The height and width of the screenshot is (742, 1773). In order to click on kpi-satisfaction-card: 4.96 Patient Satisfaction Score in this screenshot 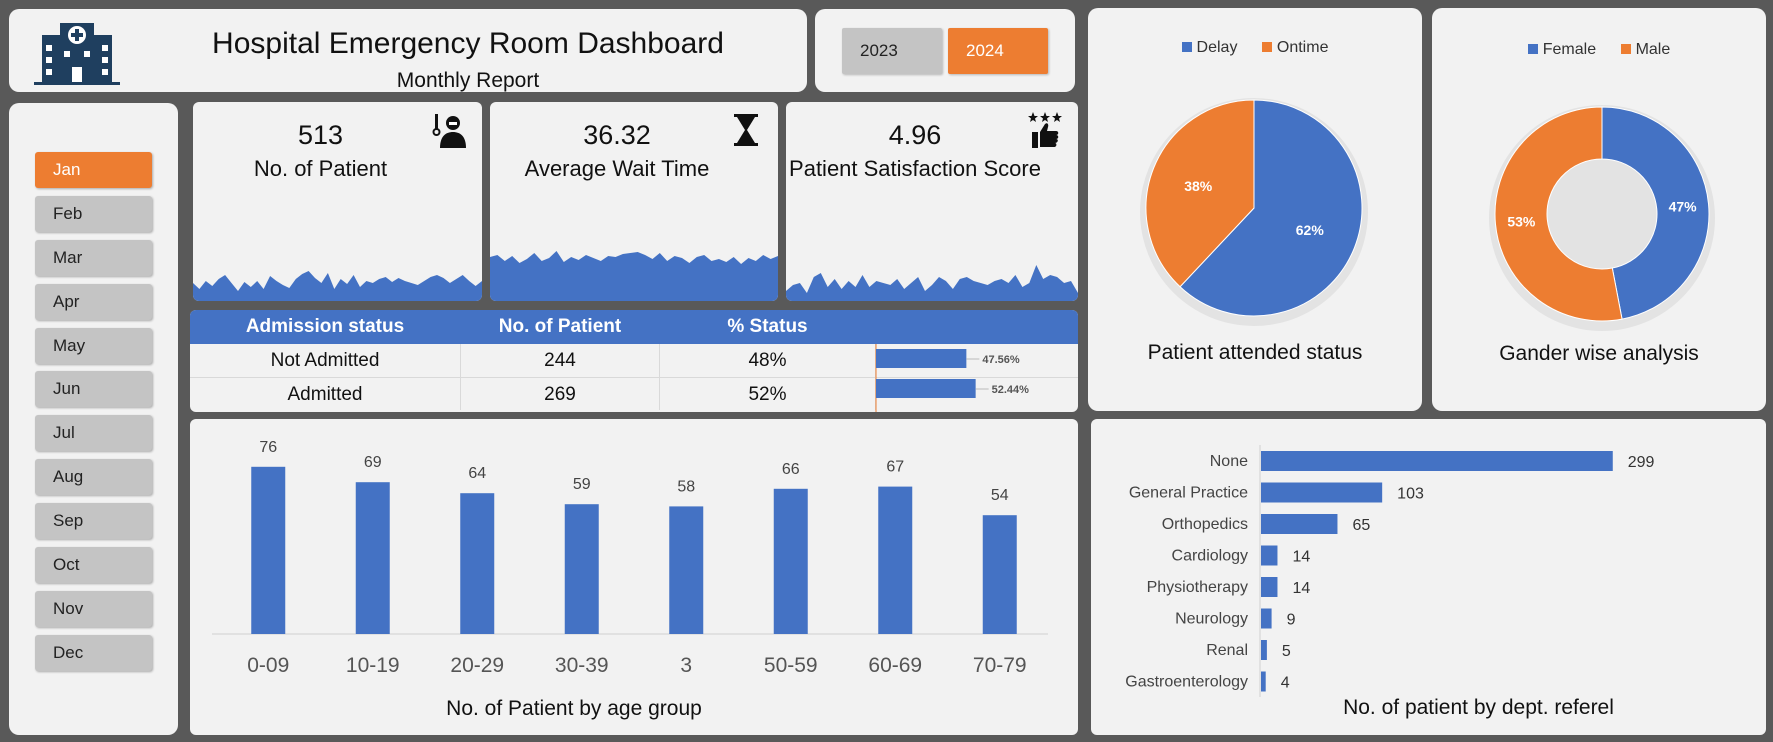, I will do `click(932, 201)`.